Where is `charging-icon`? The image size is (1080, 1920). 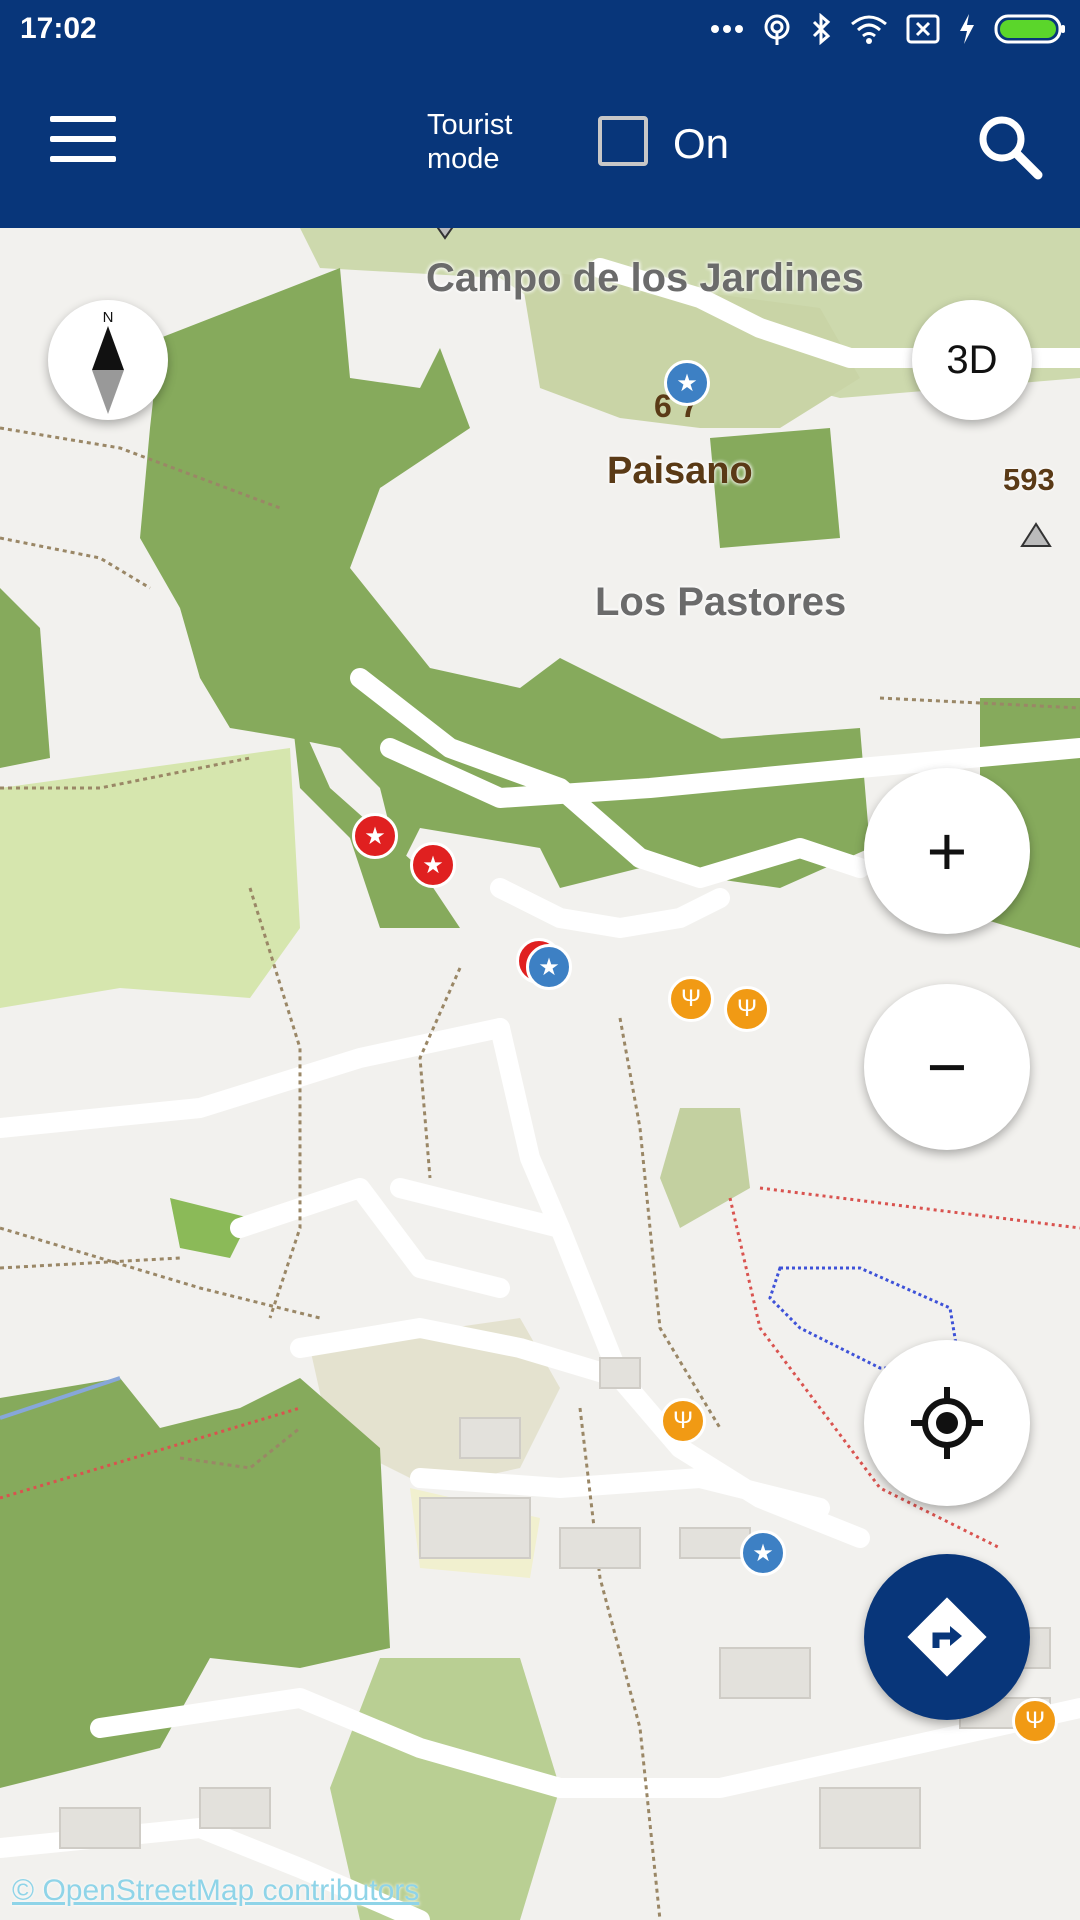 charging-icon is located at coordinates (967, 29).